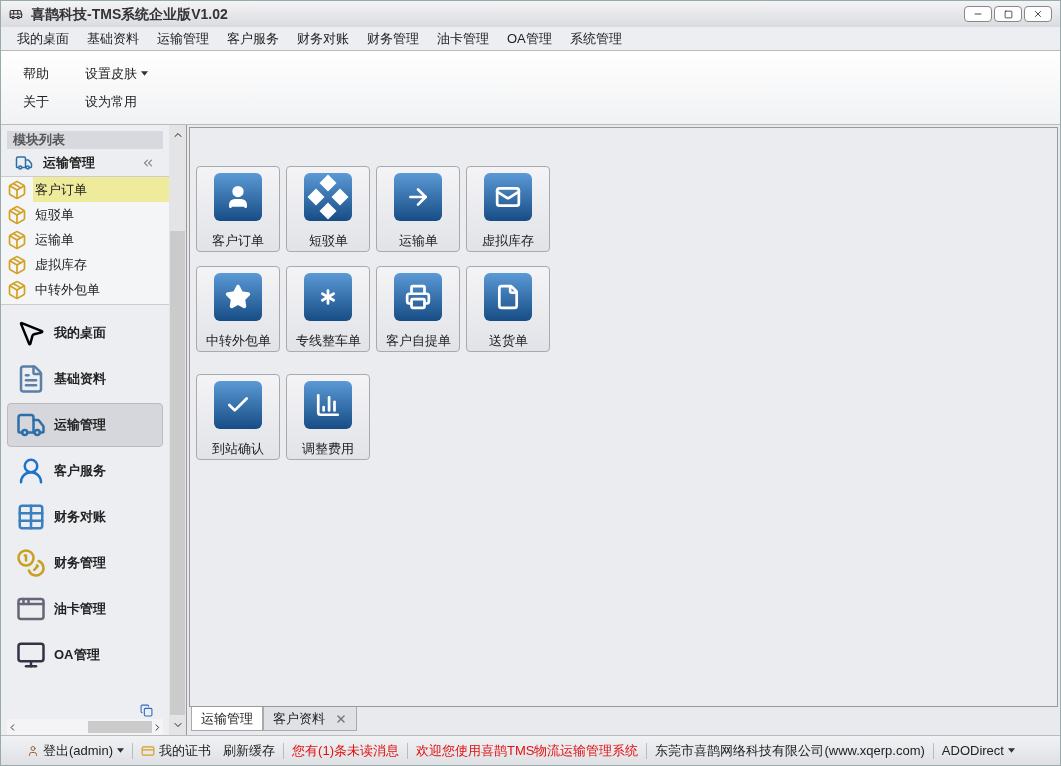 This screenshot has height=766, width=1061. Describe the element at coordinates (790, 750) in the screenshot. I see `status-item: 东莞市喜鹊网络科技有限公司(www.xqerp.com)` at that location.